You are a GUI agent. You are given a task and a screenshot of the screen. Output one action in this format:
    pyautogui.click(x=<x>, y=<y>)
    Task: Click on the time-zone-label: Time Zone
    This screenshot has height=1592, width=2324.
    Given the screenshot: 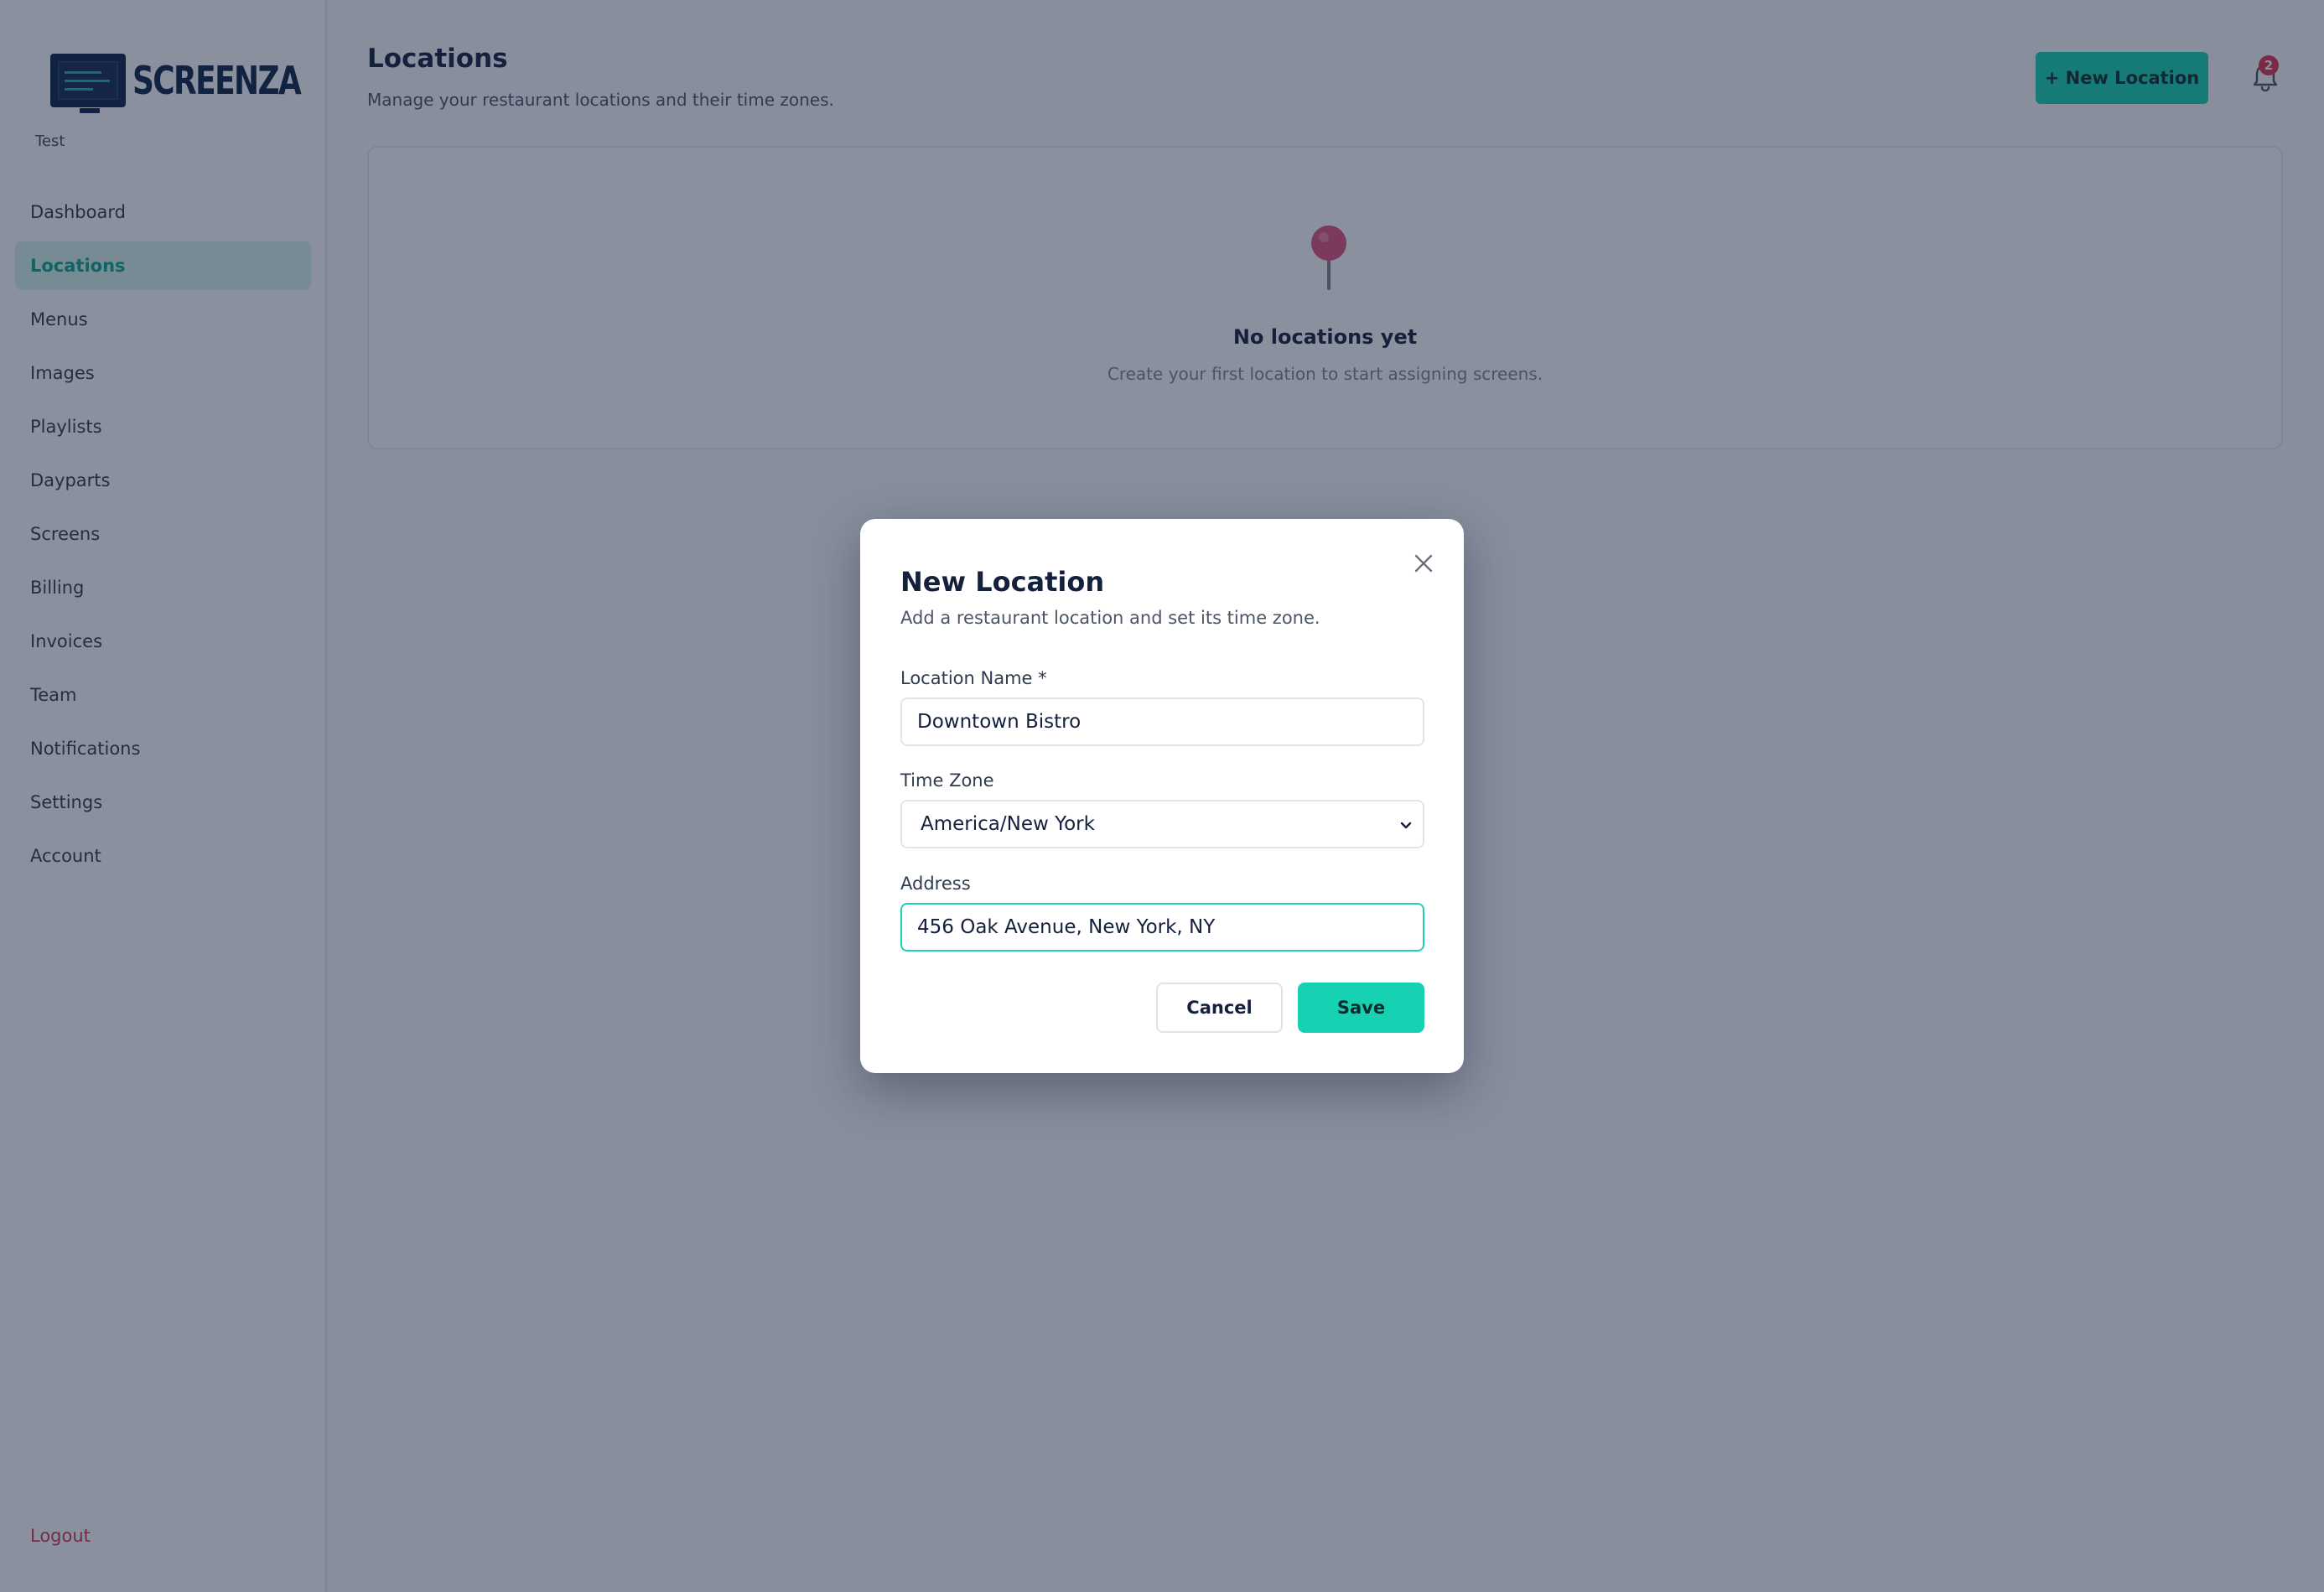 What is the action you would take?
    pyautogui.click(x=947, y=780)
    